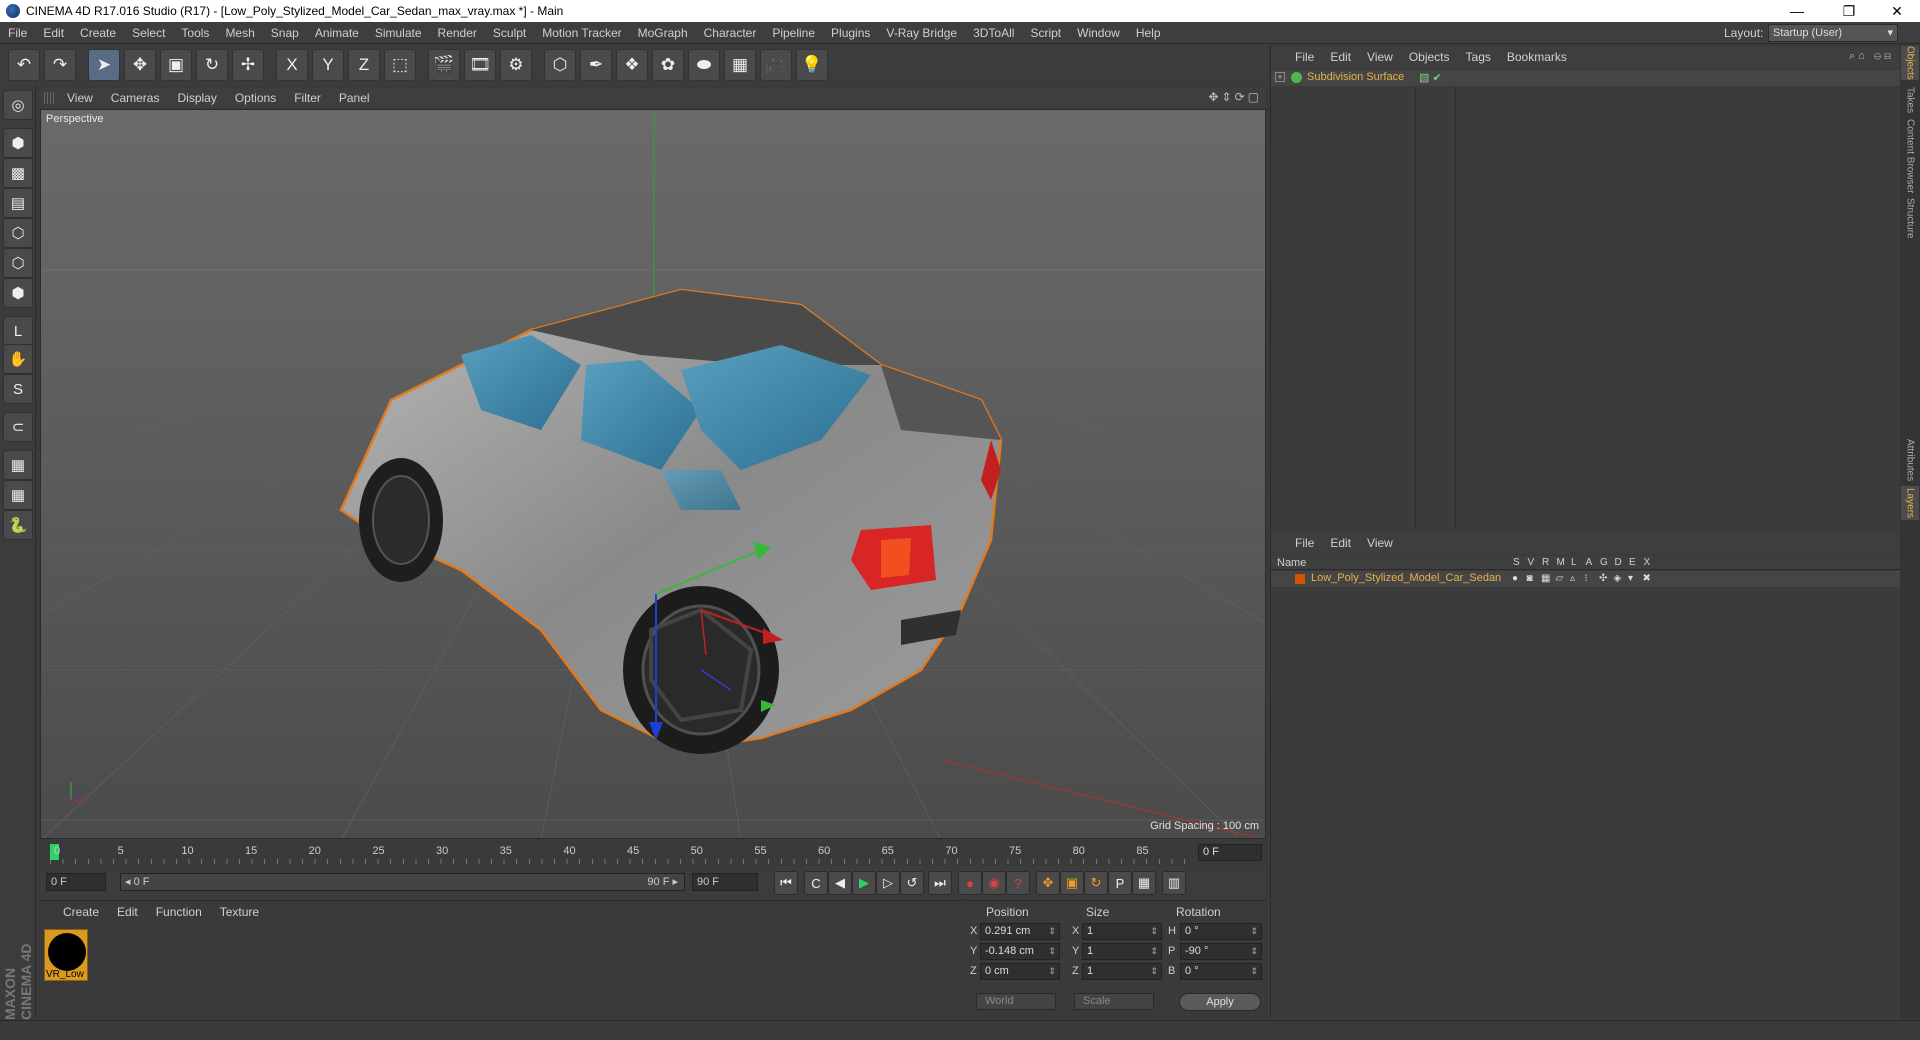 The width and height of the screenshot is (1920, 1040). Describe the element at coordinates (1048, 883) in the screenshot. I see `move-key-icon: ✥` at that location.